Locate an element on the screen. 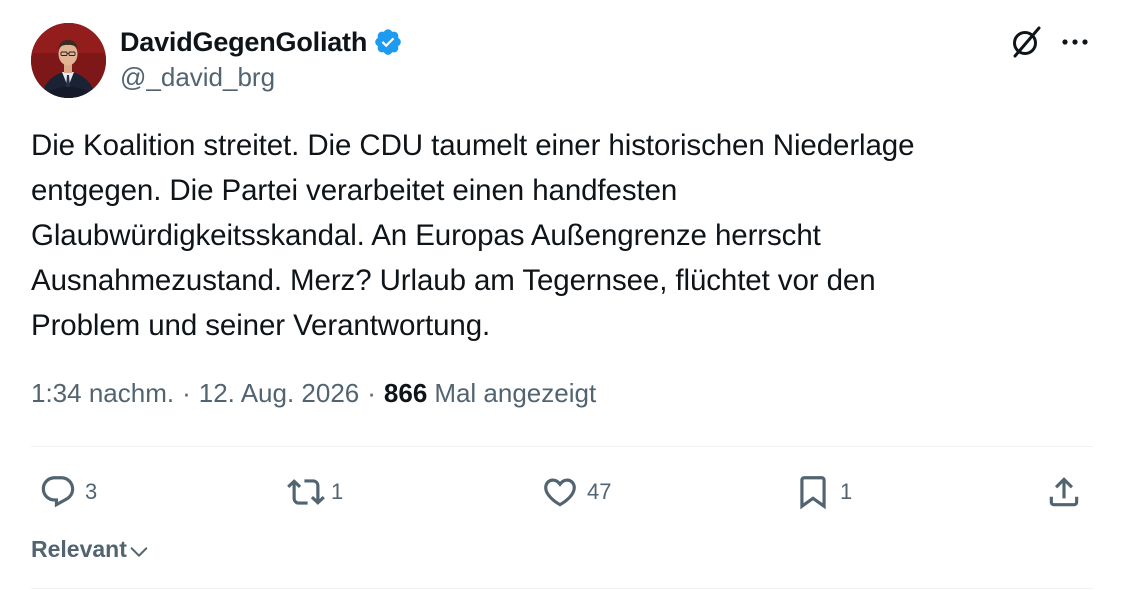  avatar is located at coordinates (68, 60).